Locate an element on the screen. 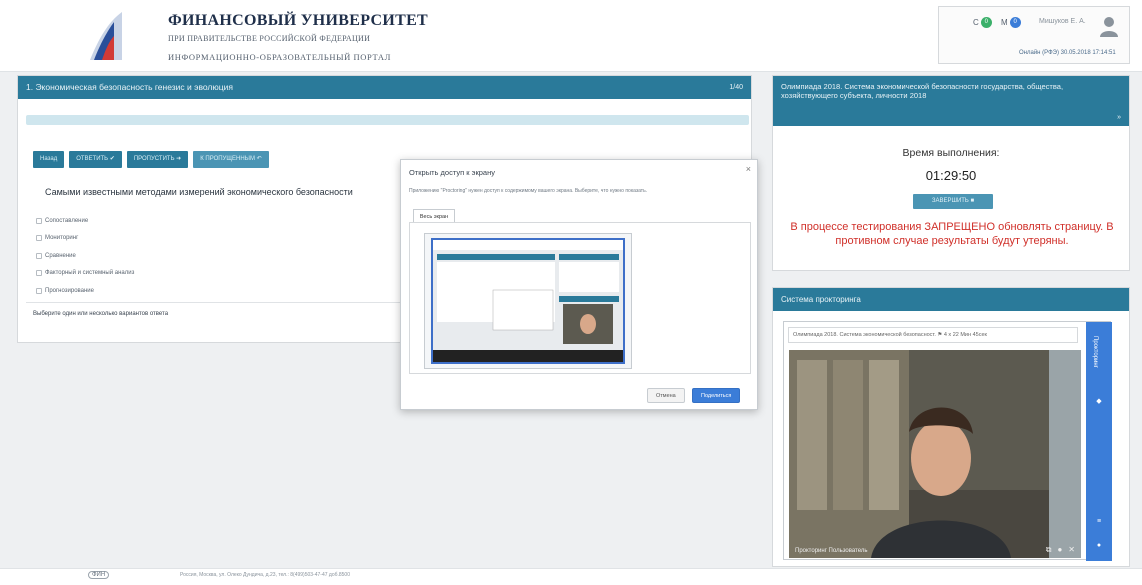 The height and width of the screenshot is (585, 1142). close-icon: × is located at coordinates (748, 169).